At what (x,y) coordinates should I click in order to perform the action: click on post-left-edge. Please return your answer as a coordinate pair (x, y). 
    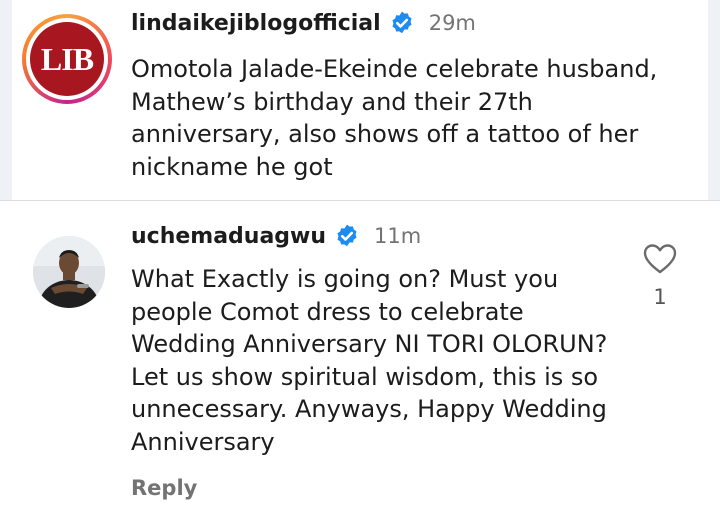
    Looking at the image, I should click on (6, 100).